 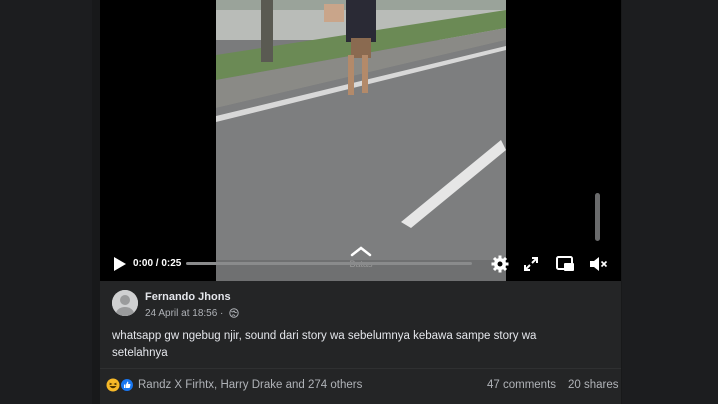 What do you see at coordinates (598, 264) in the screenshot?
I see `muted-icon` at bounding box center [598, 264].